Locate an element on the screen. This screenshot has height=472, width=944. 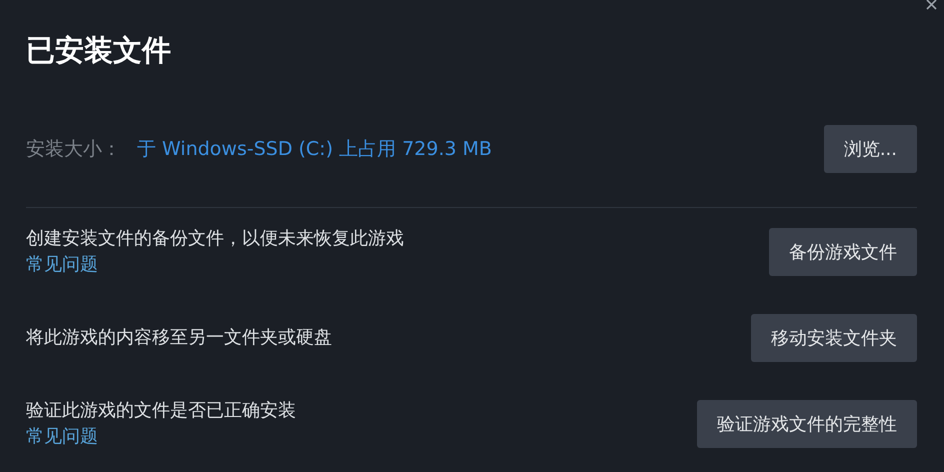
install-size-label: 安装大小： is located at coordinates (73, 149).